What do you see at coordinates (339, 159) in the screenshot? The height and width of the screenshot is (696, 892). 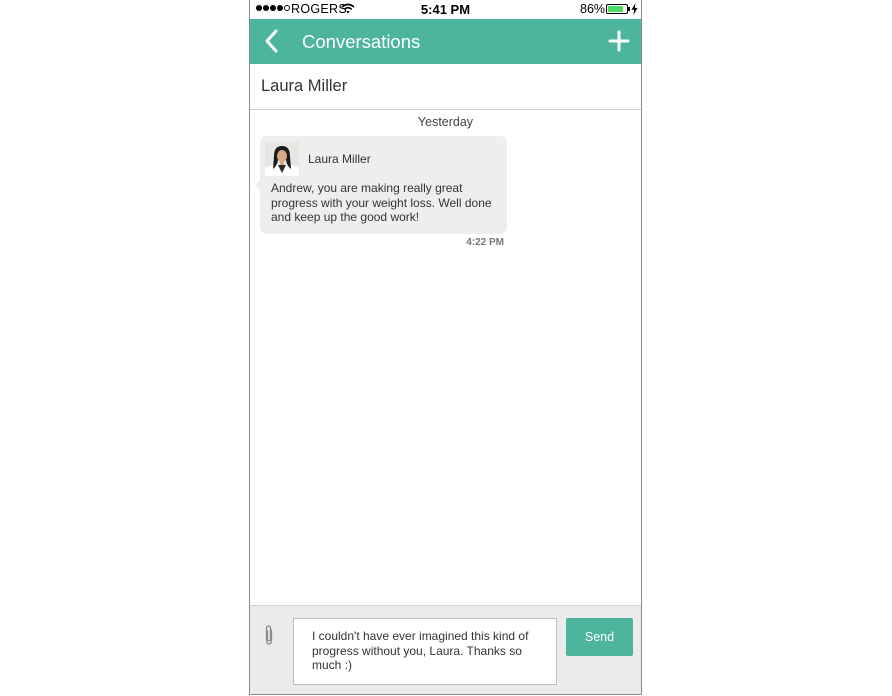 I see `sender-name: Laura Miller` at bounding box center [339, 159].